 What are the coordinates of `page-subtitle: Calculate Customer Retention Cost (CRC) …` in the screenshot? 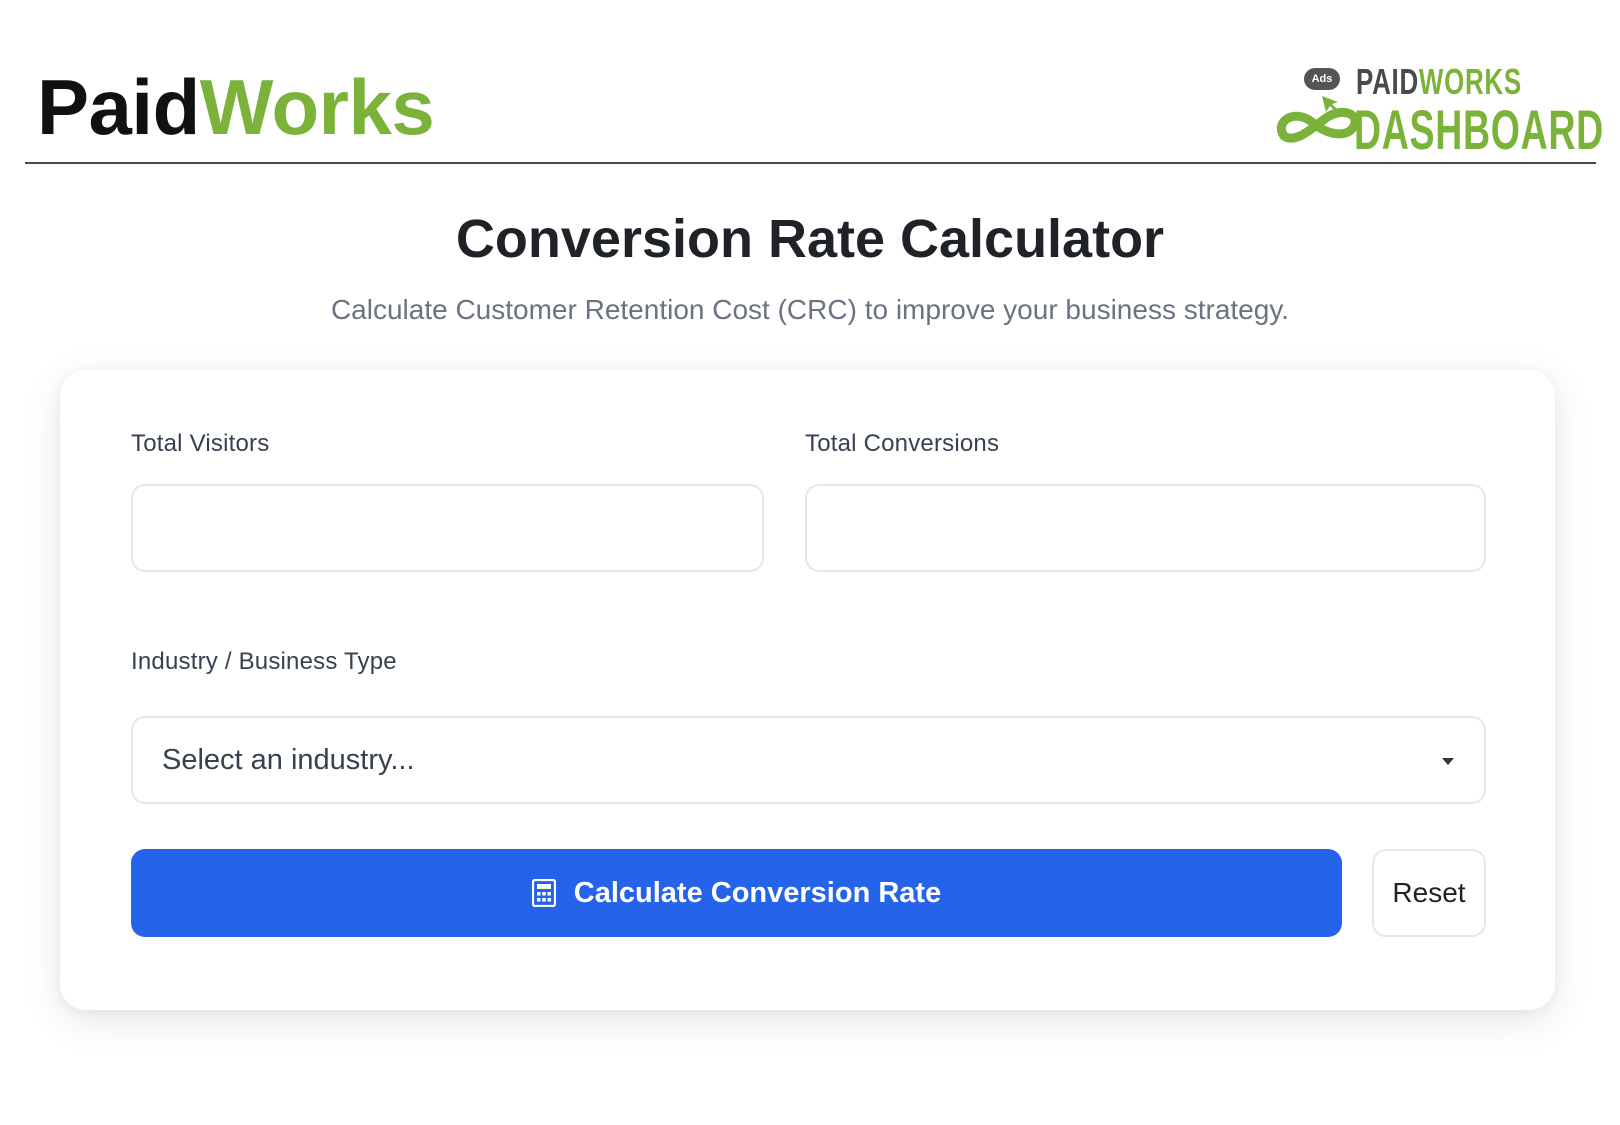 It's located at (810, 309).